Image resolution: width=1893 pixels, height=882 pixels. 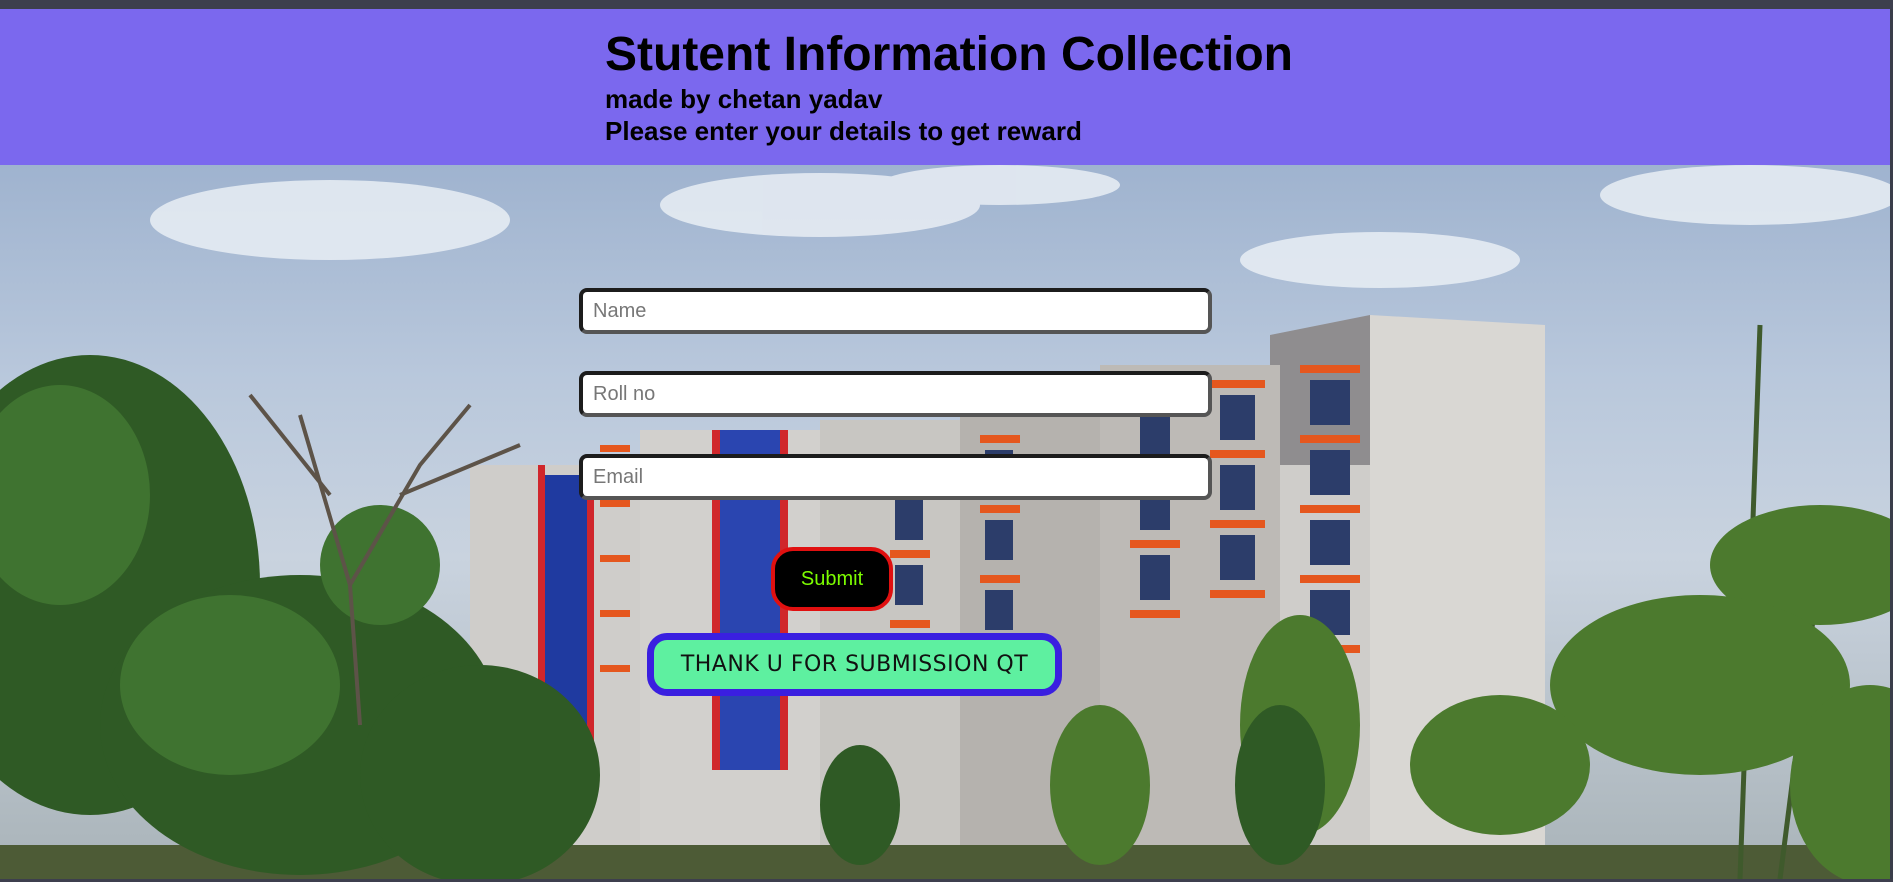 What do you see at coordinates (895, 311) in the screenshot?
I see `name-input` at bounding box center [895, 311].